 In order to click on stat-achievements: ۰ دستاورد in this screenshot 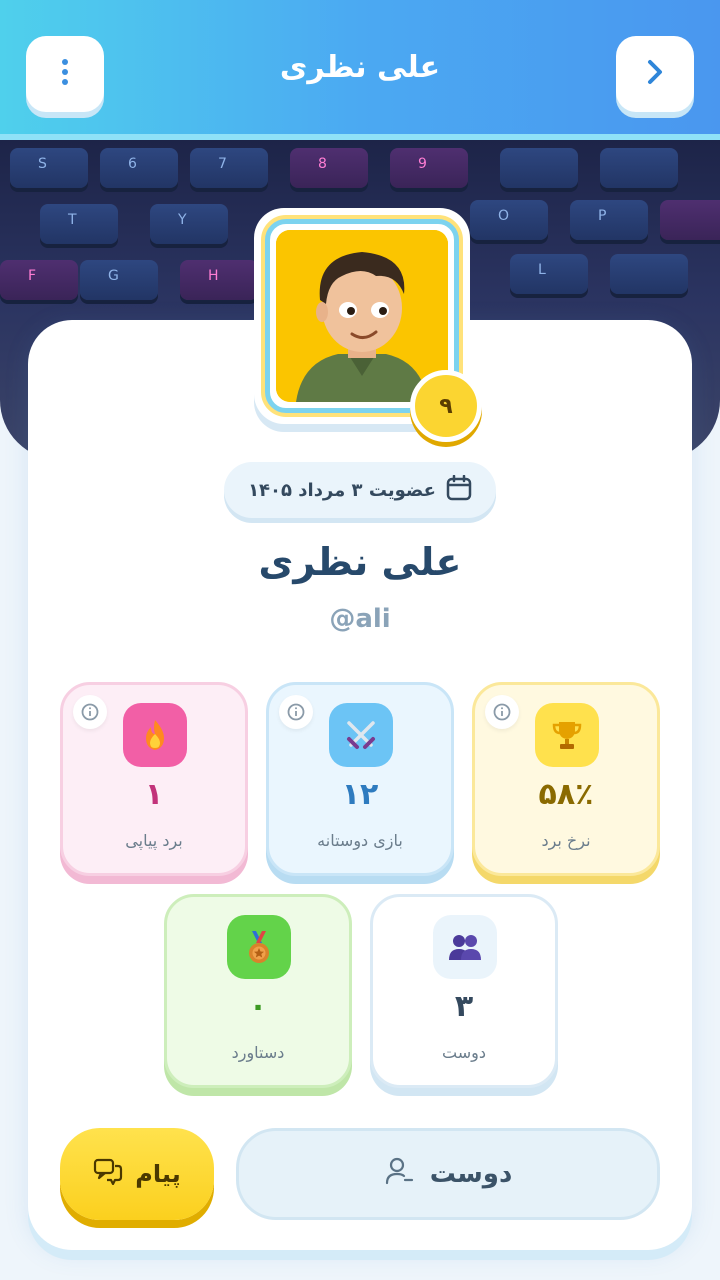, I will do `click(258, 991)`.